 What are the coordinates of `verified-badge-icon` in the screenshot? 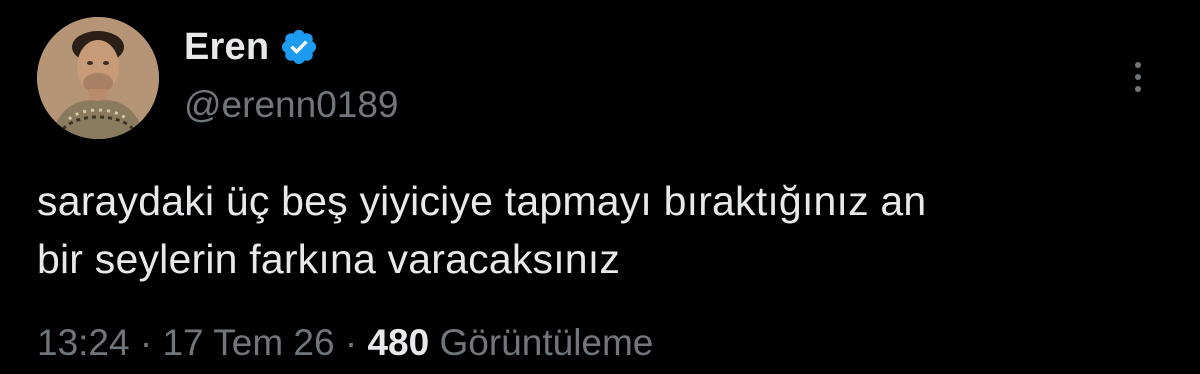 It's located at (299, 47).